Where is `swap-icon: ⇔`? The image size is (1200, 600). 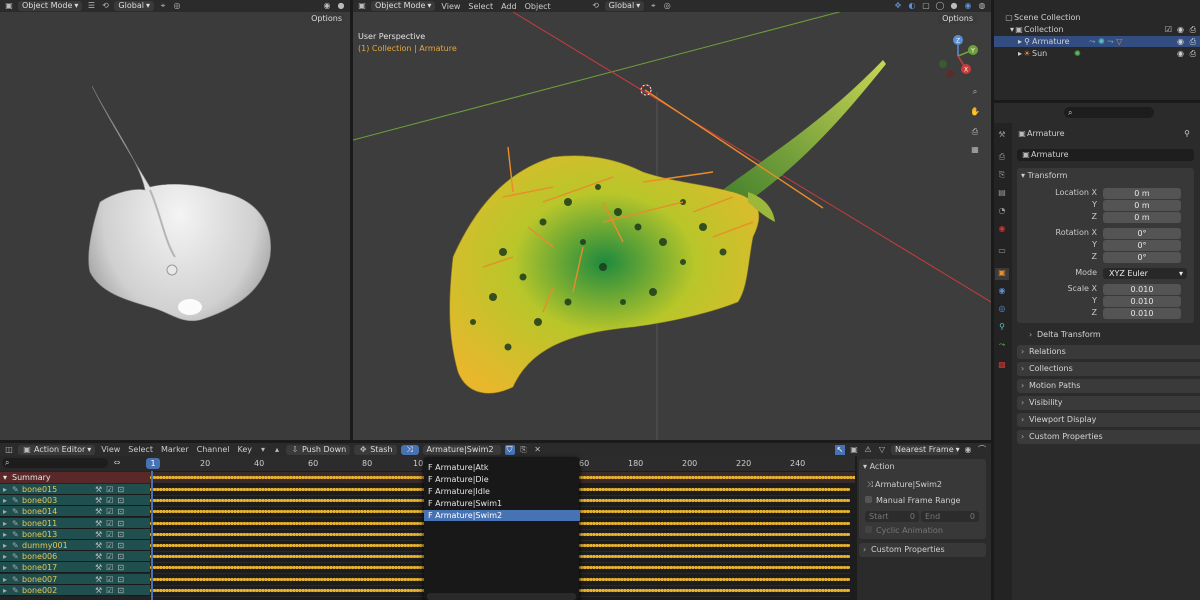
swap-icon: ⇔ is located at coordinates (117, 463).